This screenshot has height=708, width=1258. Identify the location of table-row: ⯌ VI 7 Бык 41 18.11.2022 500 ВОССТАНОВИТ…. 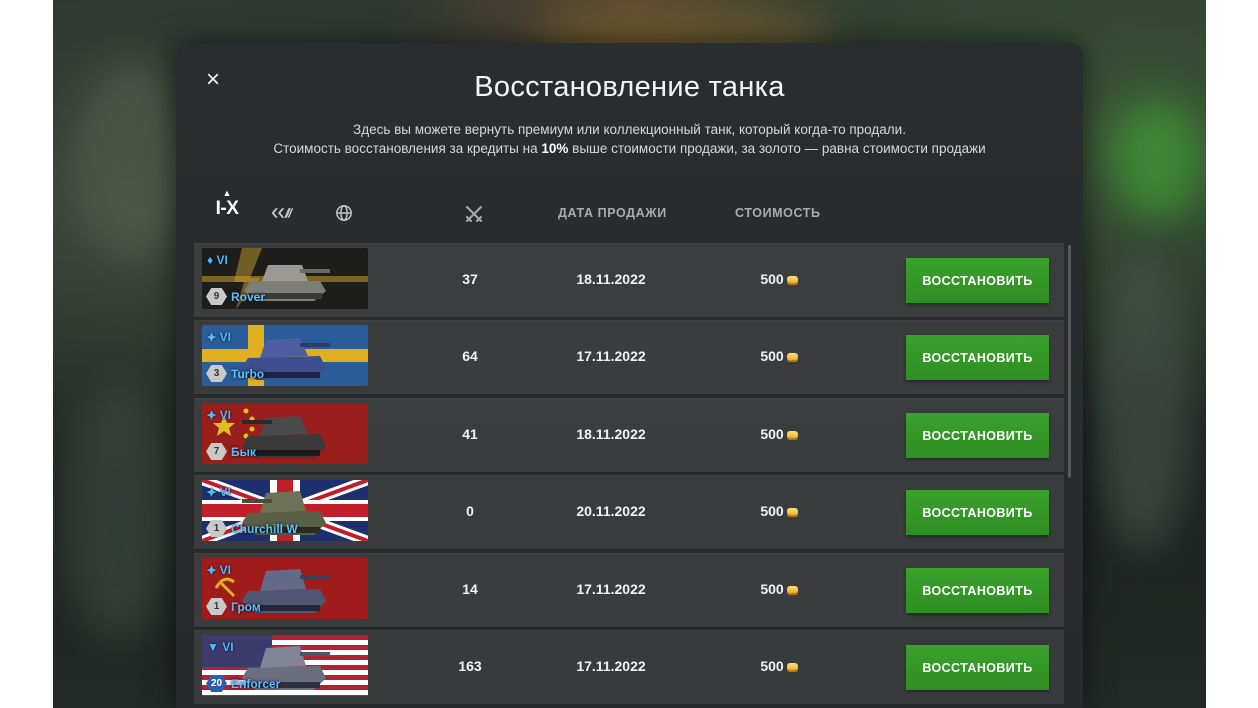
(629, 435).